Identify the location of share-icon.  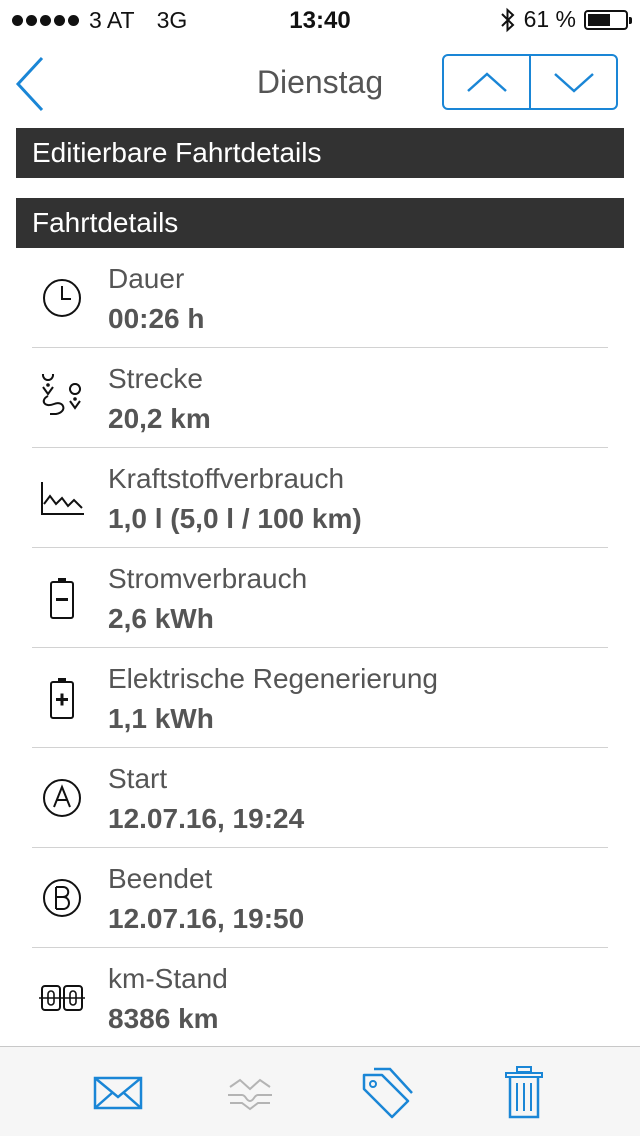
(250, 1094).